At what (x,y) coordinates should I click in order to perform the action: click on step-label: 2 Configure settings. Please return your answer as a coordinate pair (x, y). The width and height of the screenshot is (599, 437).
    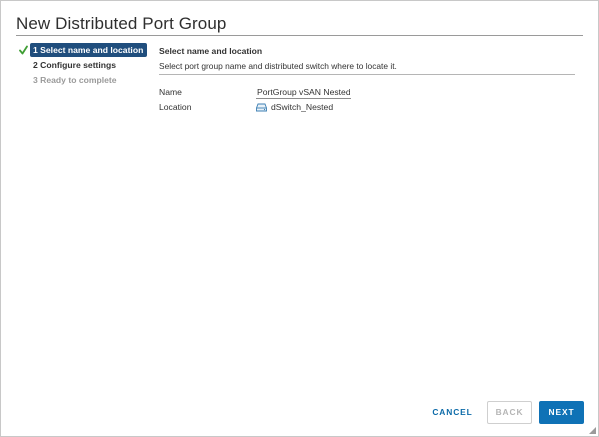
    Looking at the image, I should click on (75, 65).